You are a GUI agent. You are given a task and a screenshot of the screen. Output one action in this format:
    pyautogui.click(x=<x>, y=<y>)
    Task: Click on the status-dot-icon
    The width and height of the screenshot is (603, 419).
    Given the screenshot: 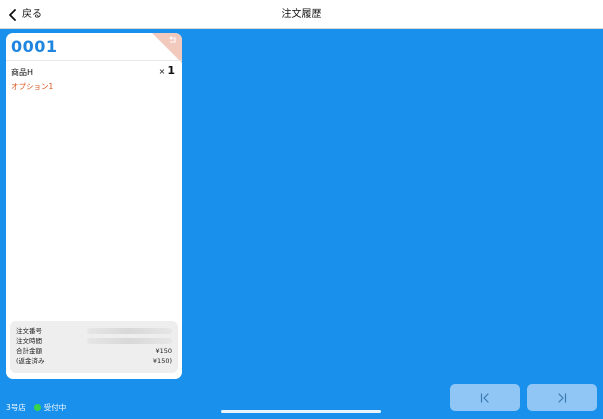 What is the action you would take?
    pyautogui.click(x=37, y=407)
    